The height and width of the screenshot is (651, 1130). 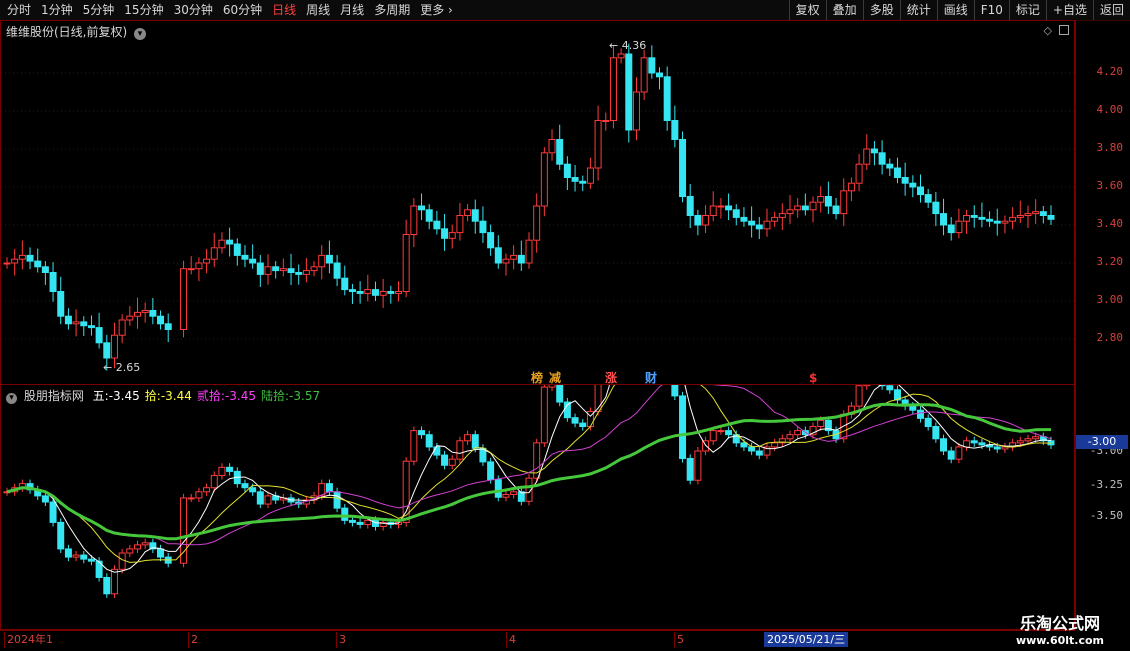 I want to click on event-badge: 榜, so click(x=537, y=377).